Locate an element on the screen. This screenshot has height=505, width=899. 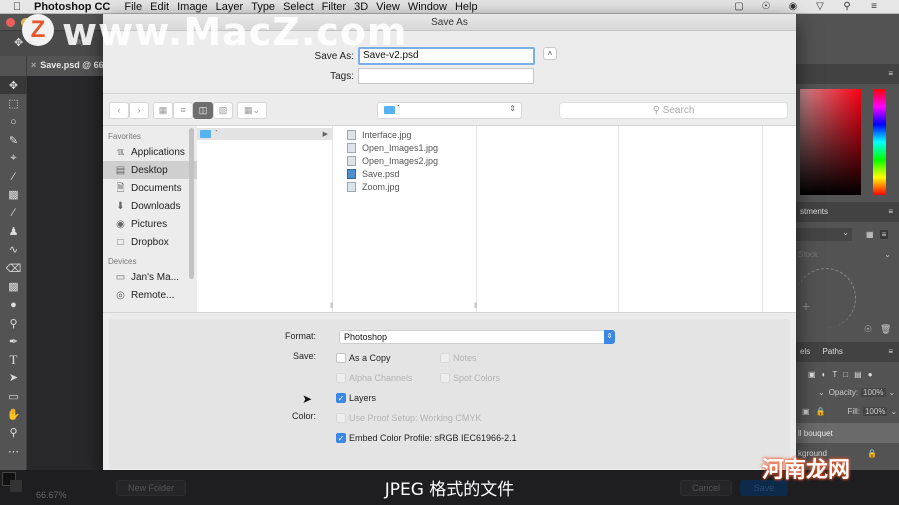
more-tools-icon: ⋯ is located at coordinates (13, 451).